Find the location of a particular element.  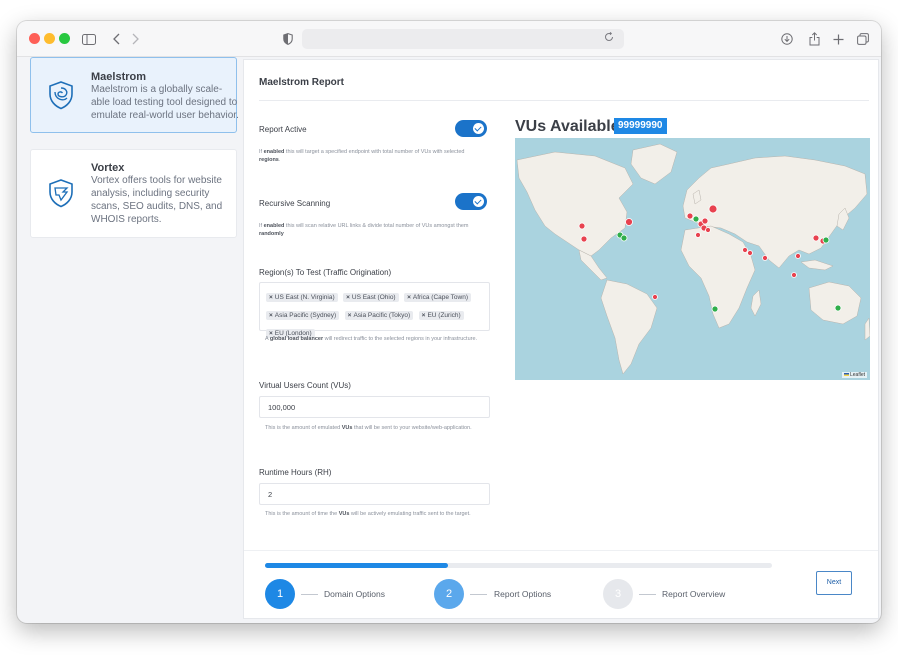

sidebar-item-title: Maelstrom is located at coordinates (119, 77).